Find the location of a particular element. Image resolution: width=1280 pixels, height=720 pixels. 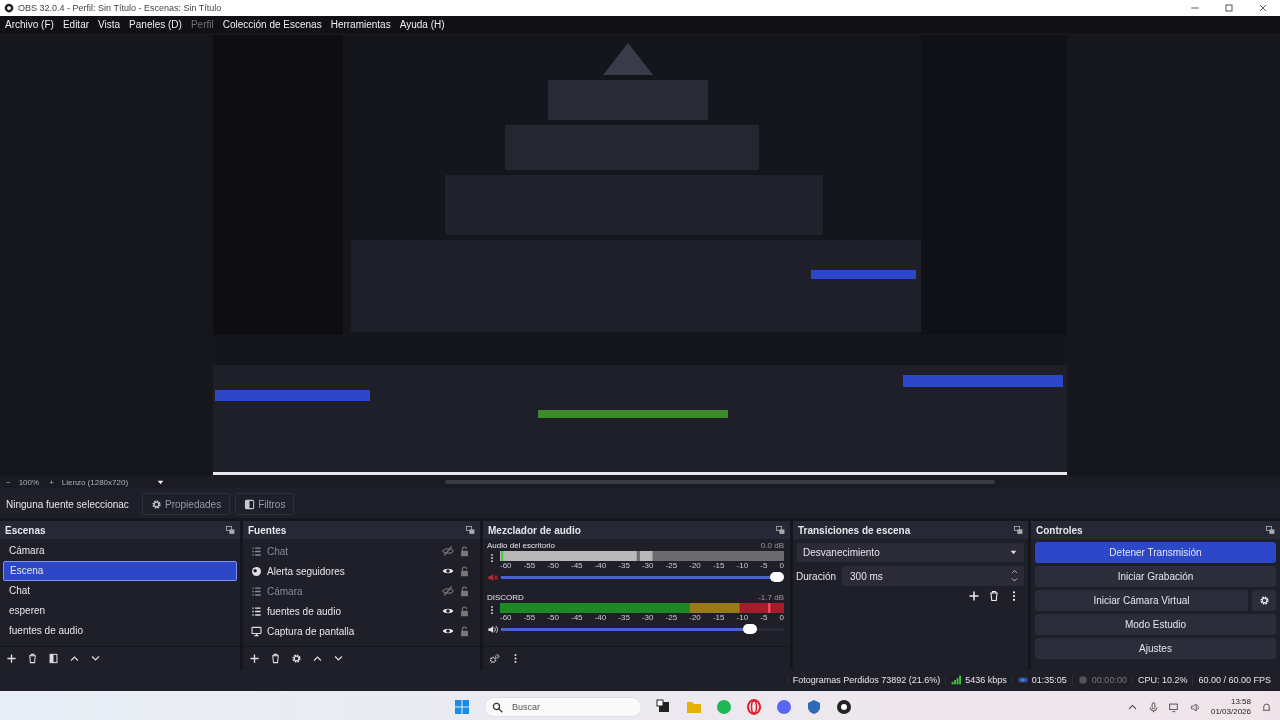

caret-icon is located at coordinates (1013, 552).